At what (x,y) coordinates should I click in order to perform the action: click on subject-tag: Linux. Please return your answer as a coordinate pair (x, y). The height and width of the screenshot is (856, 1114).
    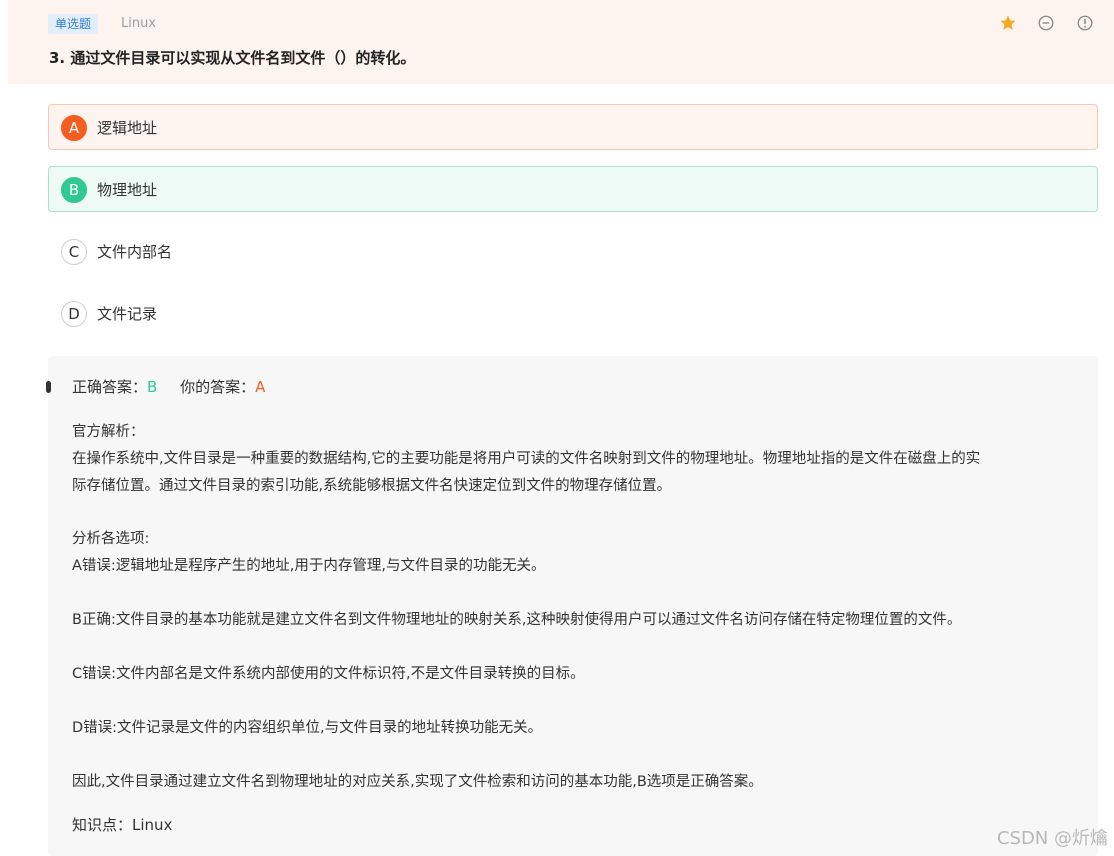
    Looking at the image, I should click on (139, 23).